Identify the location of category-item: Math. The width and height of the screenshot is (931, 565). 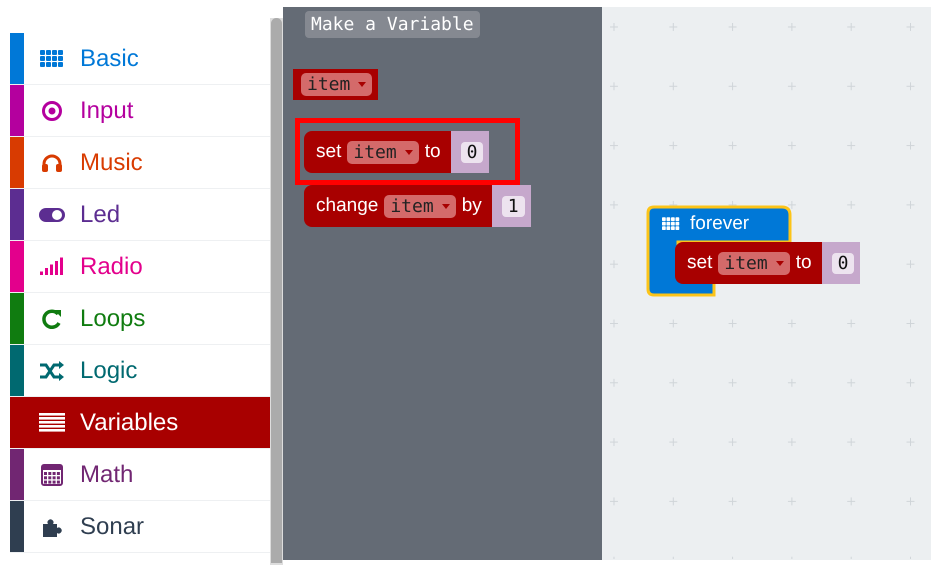
(140, 475).